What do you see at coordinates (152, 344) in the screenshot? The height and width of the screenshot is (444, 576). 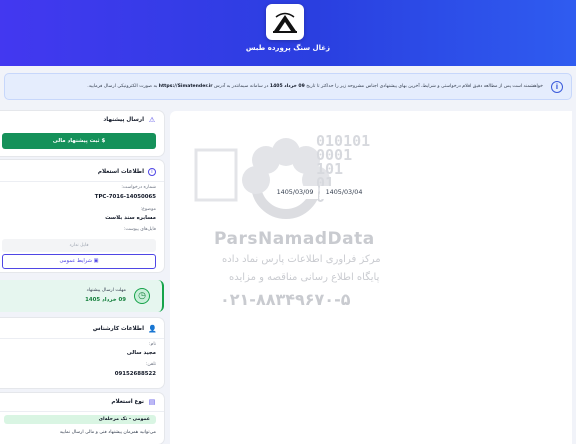 I see `expert-name-label: نام:` at bounding box center [152, 344].